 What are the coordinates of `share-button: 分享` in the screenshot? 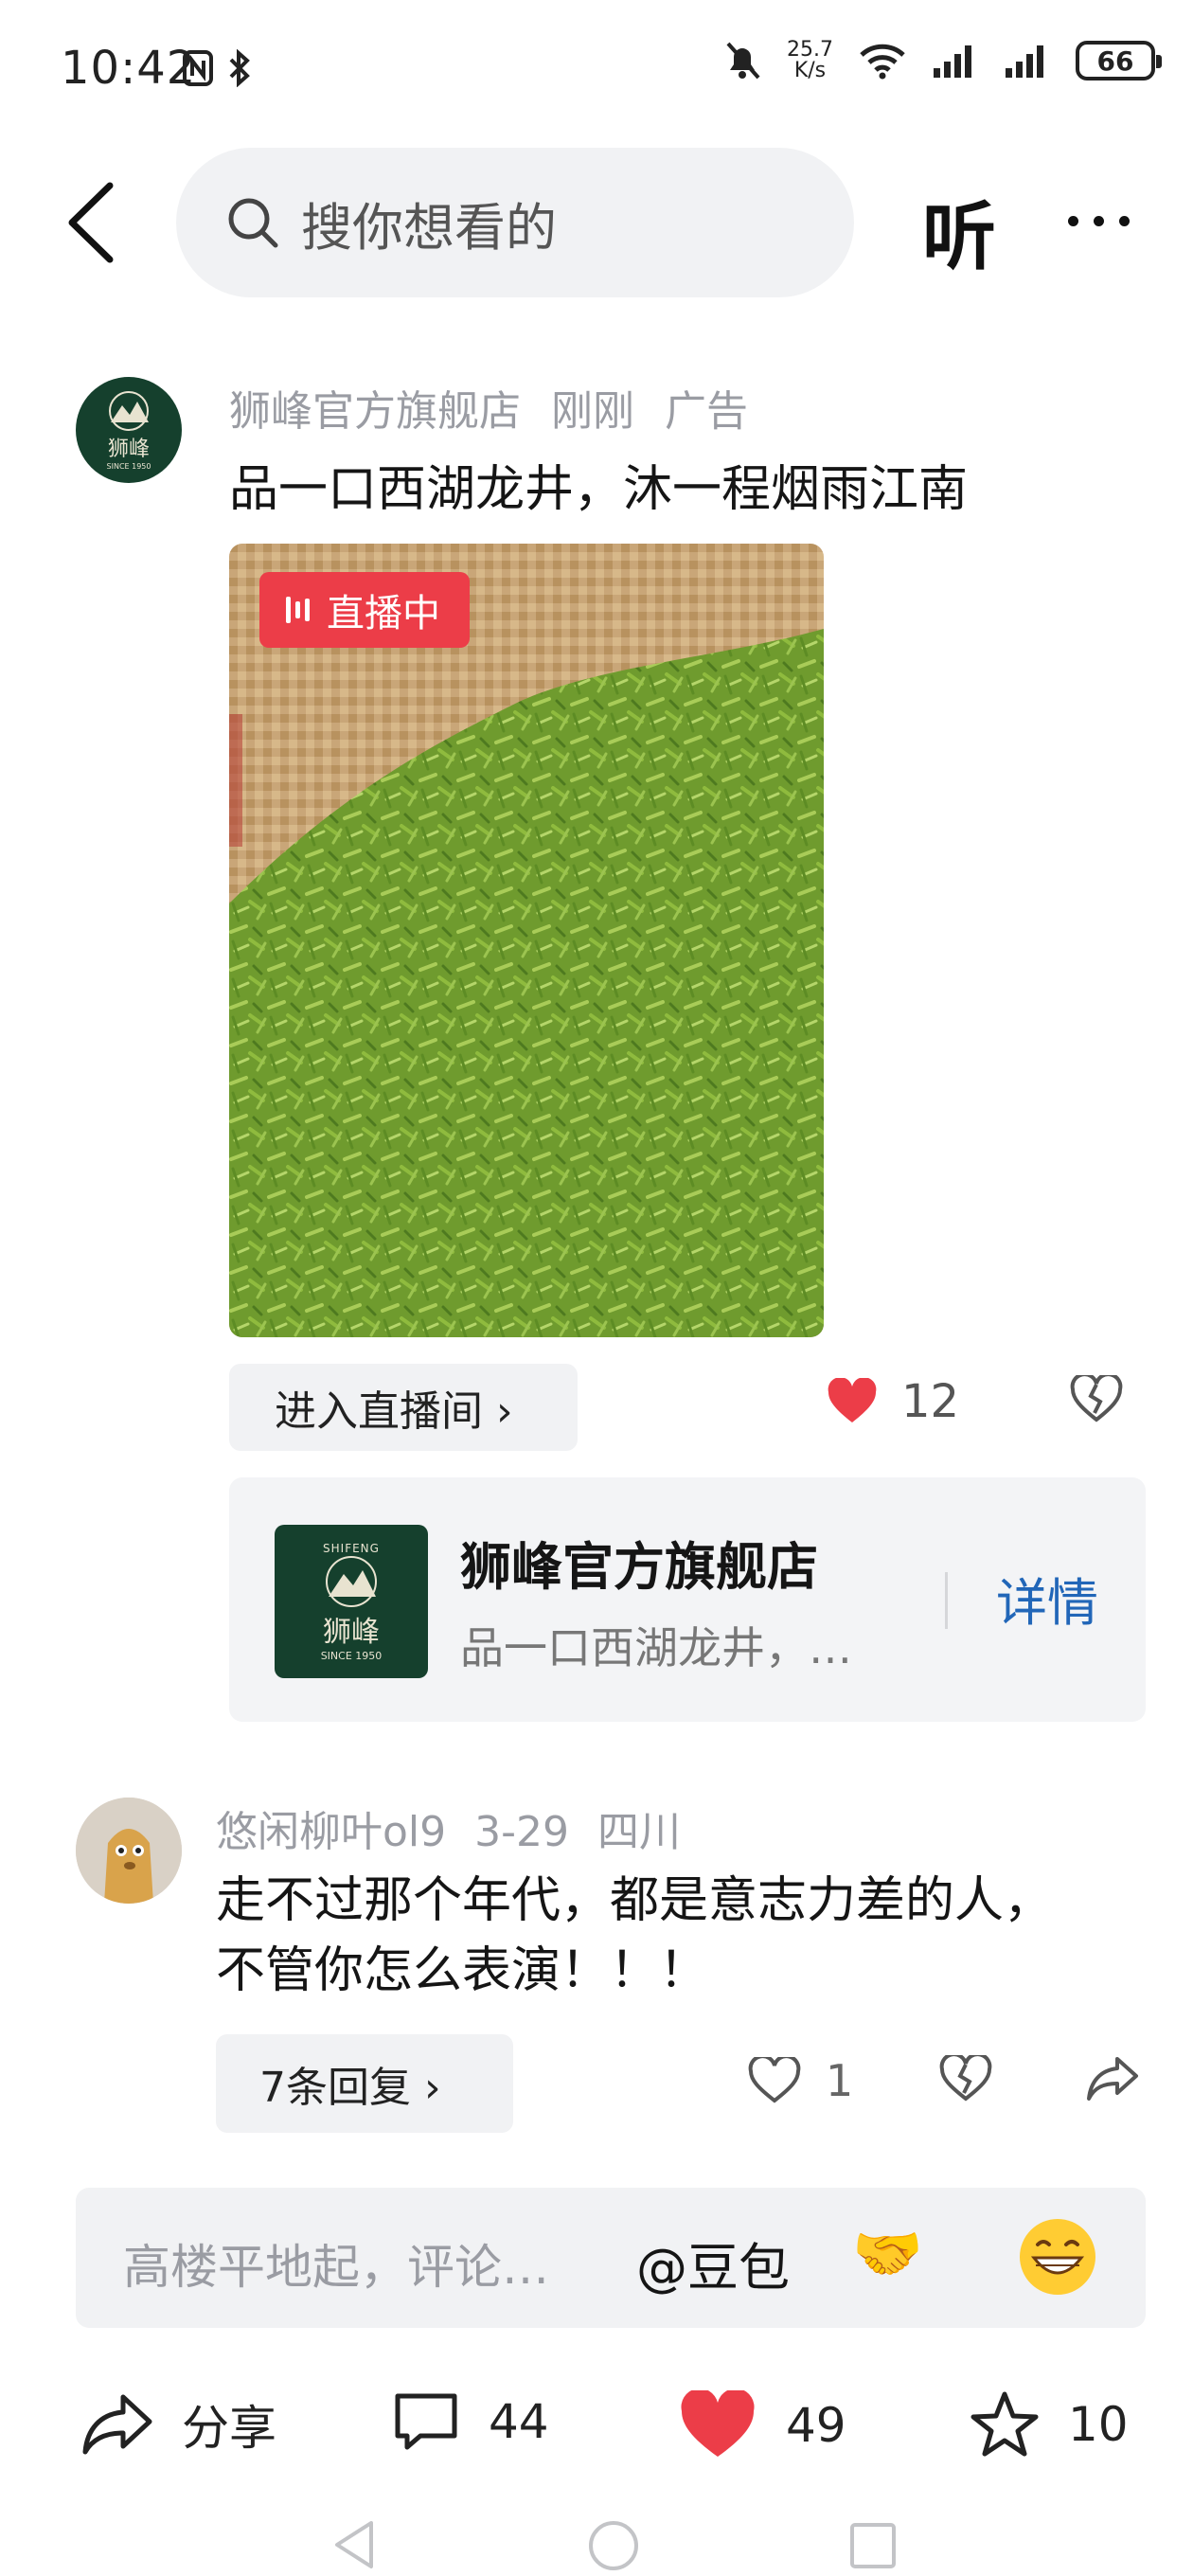 It's located at (178, 2424).